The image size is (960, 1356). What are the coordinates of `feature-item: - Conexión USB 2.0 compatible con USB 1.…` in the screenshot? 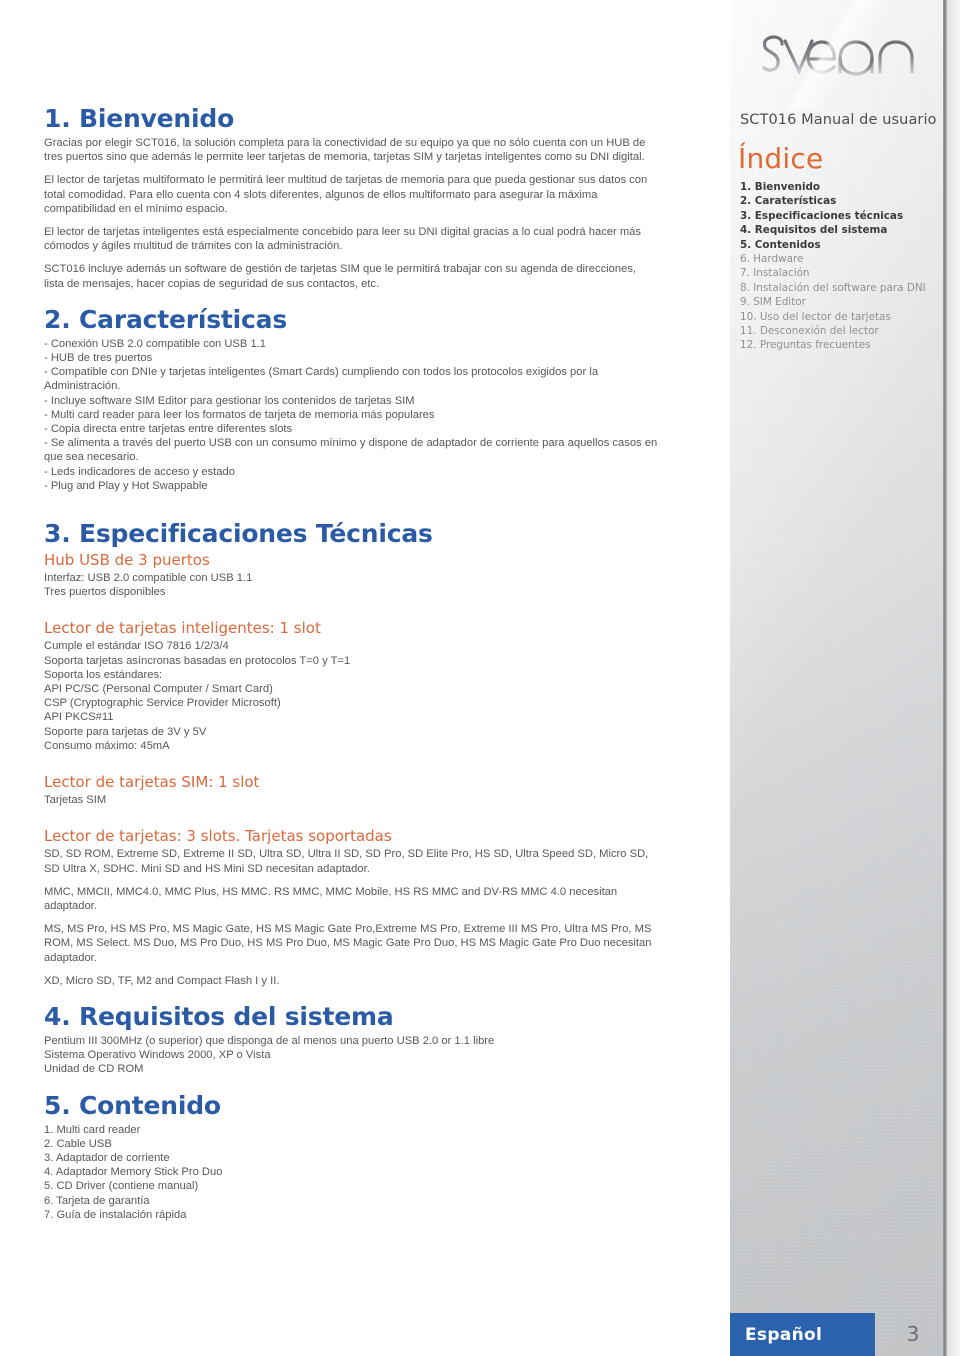 It's located at (155, 343).